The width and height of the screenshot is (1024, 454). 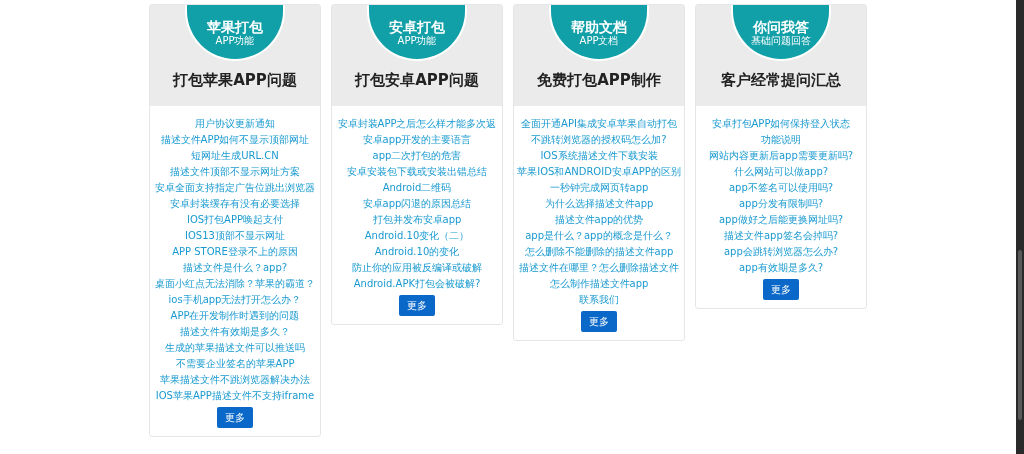 I want to click on article-link: 描述文件是什么？app?, so click(x=235, y=267).